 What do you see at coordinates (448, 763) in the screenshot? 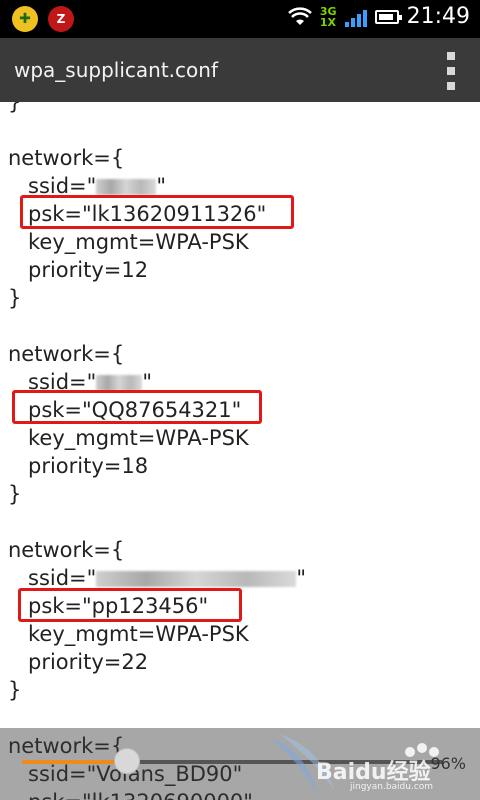
I see `zoom-percentage: 96%` at bounding box center [448, 763].